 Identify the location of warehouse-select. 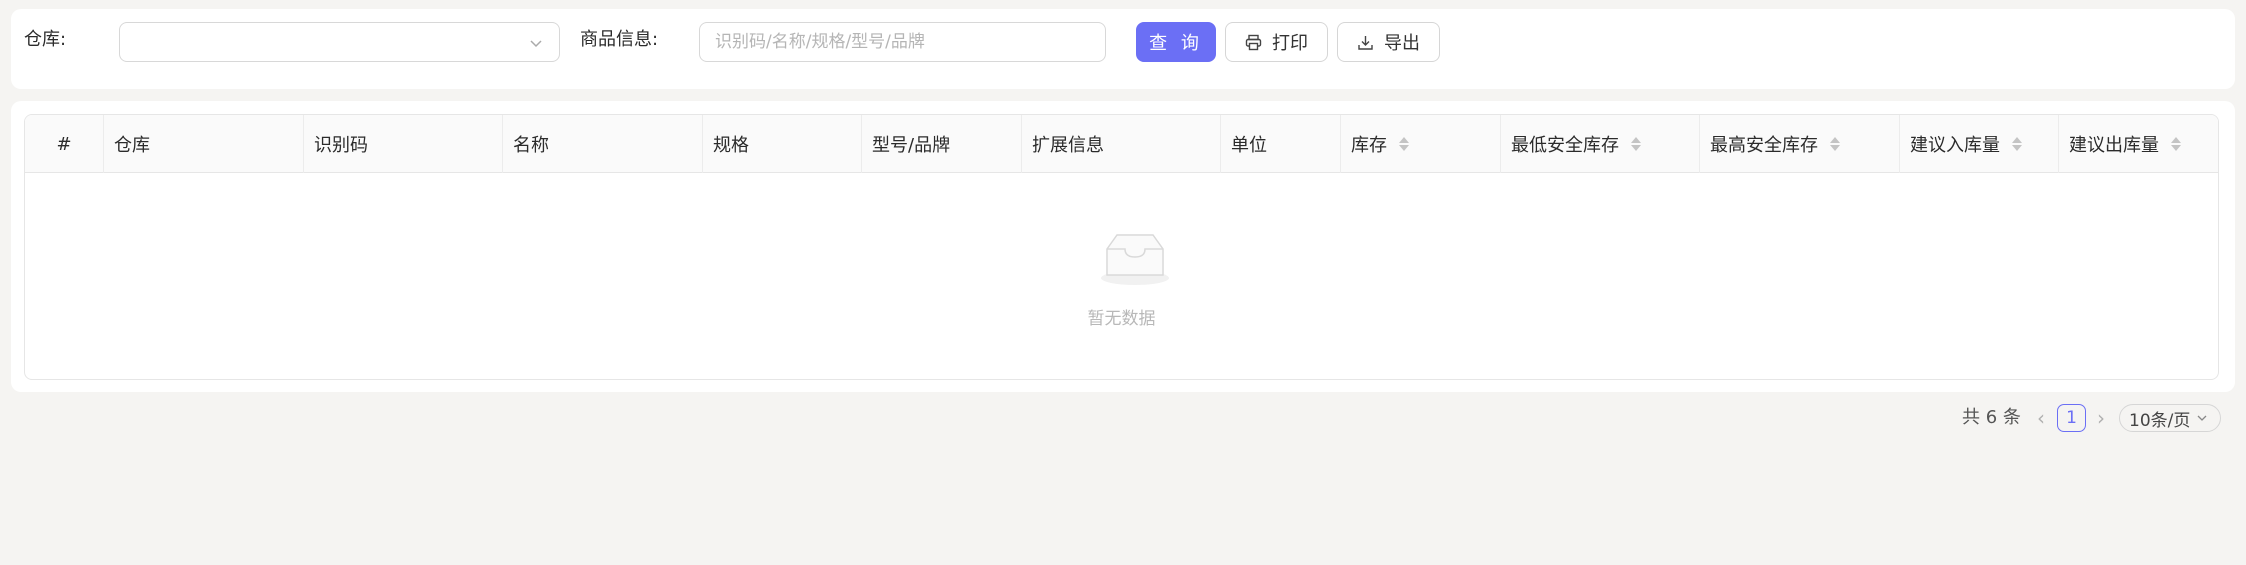
(339, 42).